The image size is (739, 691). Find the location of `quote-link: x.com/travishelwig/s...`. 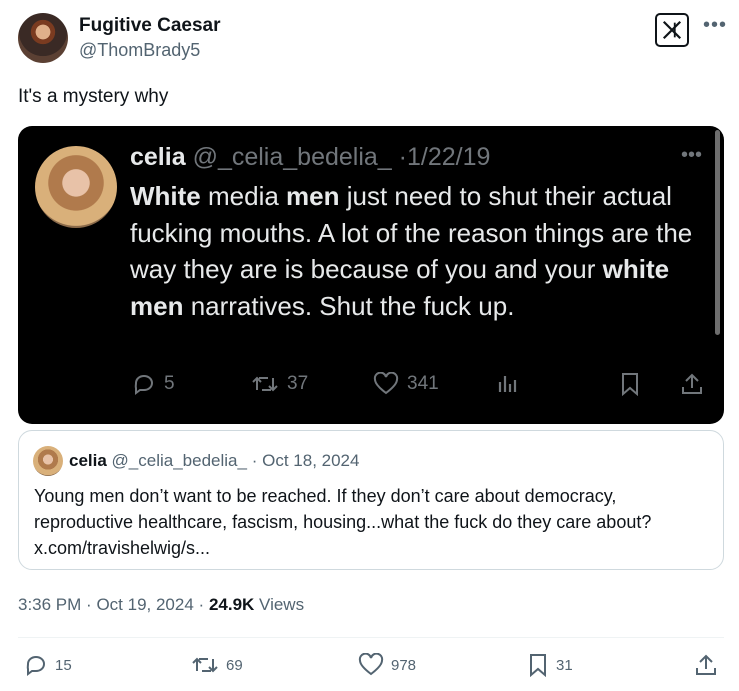

quote-link: x.com/travishelwig/s... is located at coordinates (122, 548).